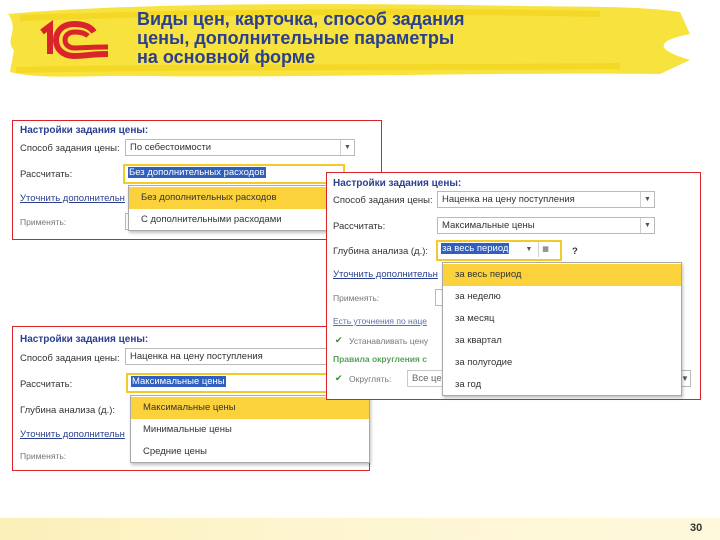  What do you see at coordinates (234, 198) in the screenshot?
I see `dropdown-option: Без дополнительных расходов` at bounding box center [234, 198].